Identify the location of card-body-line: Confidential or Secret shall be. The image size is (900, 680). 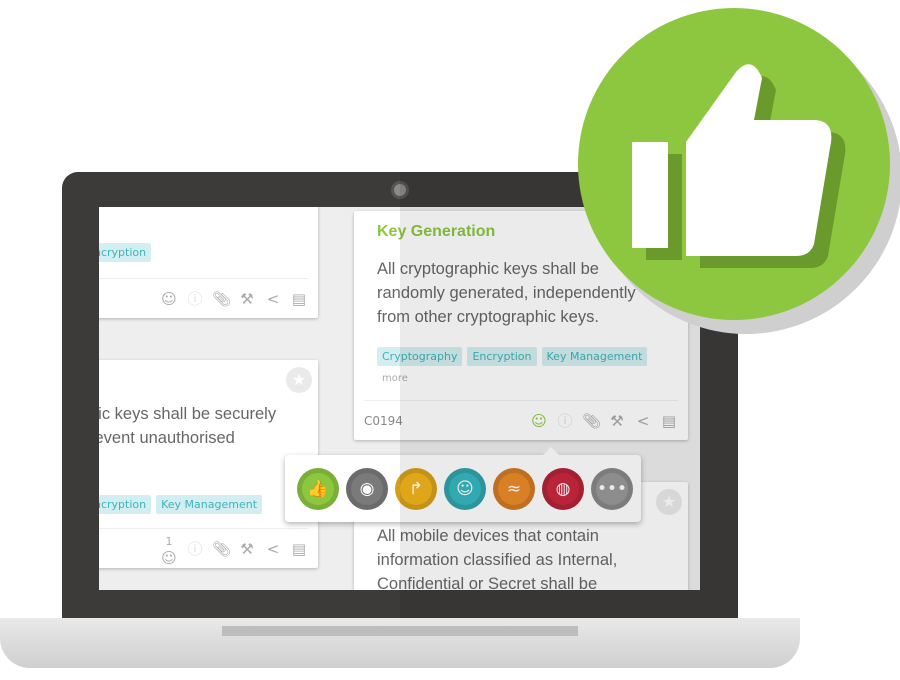
(487, 582).